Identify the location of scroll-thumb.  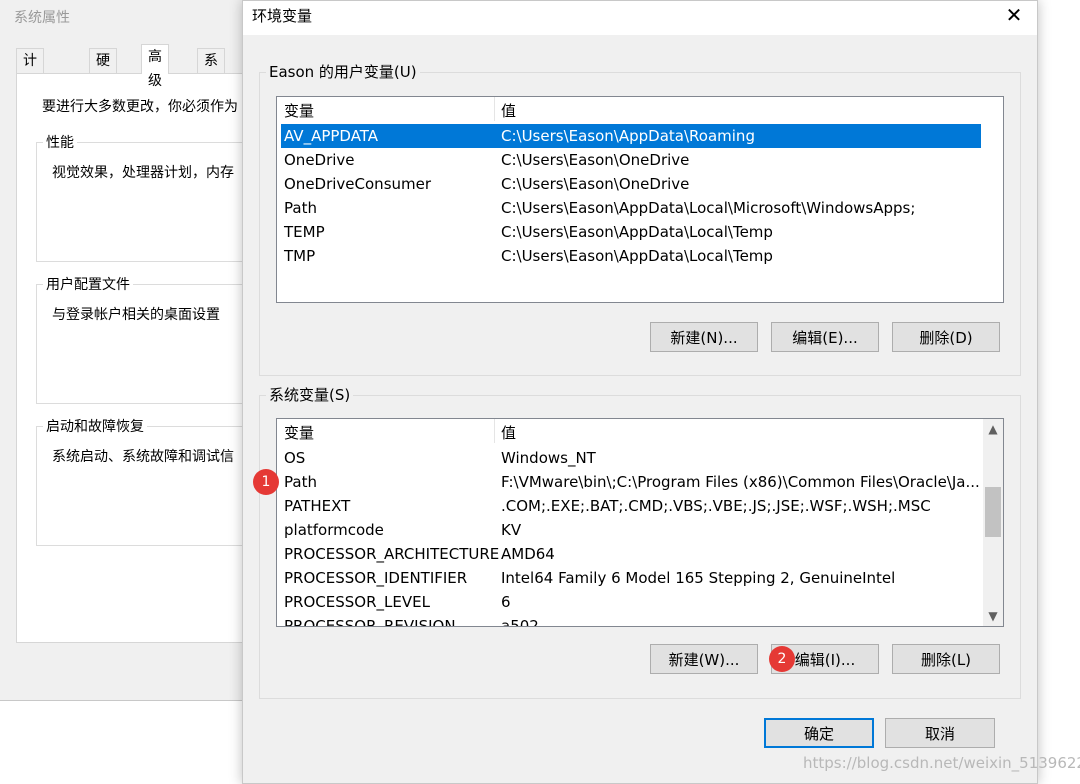
(993, 512).